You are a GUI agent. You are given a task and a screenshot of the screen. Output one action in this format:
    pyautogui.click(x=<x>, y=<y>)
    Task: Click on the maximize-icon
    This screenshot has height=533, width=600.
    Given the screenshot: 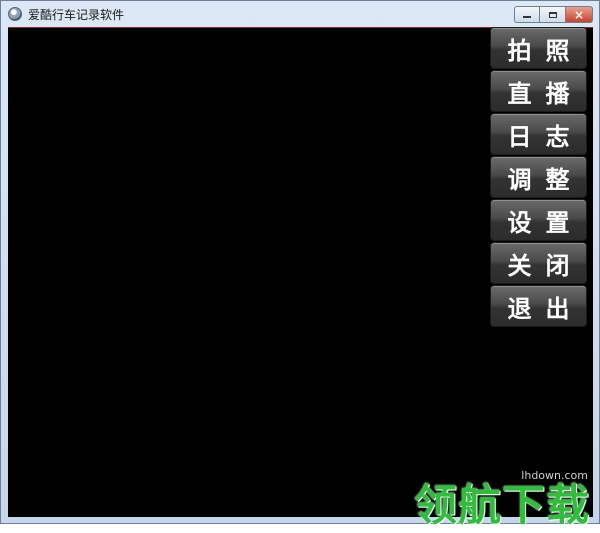 What is the action you would take?
    pyautogui.click(x=552, y=14)
    